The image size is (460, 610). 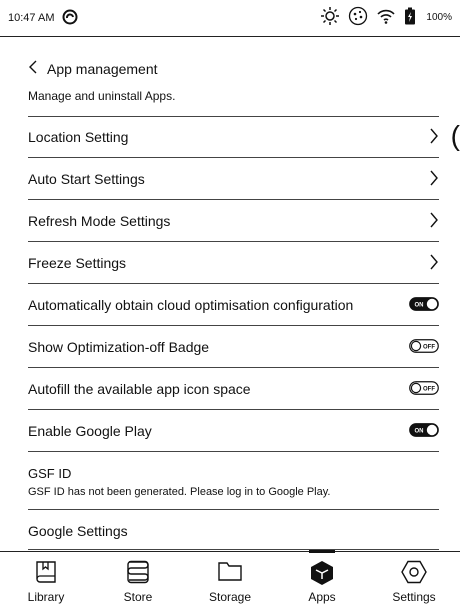 I want to click on nav-label: Store, so click(x=138, y=597).